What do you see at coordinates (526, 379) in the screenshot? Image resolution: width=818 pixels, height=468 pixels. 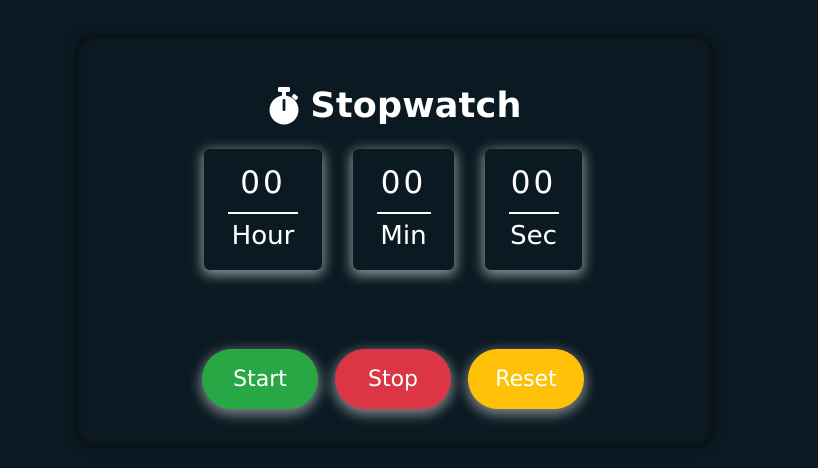 I see `reset-button: Reset` at bounding box center [526, 379].